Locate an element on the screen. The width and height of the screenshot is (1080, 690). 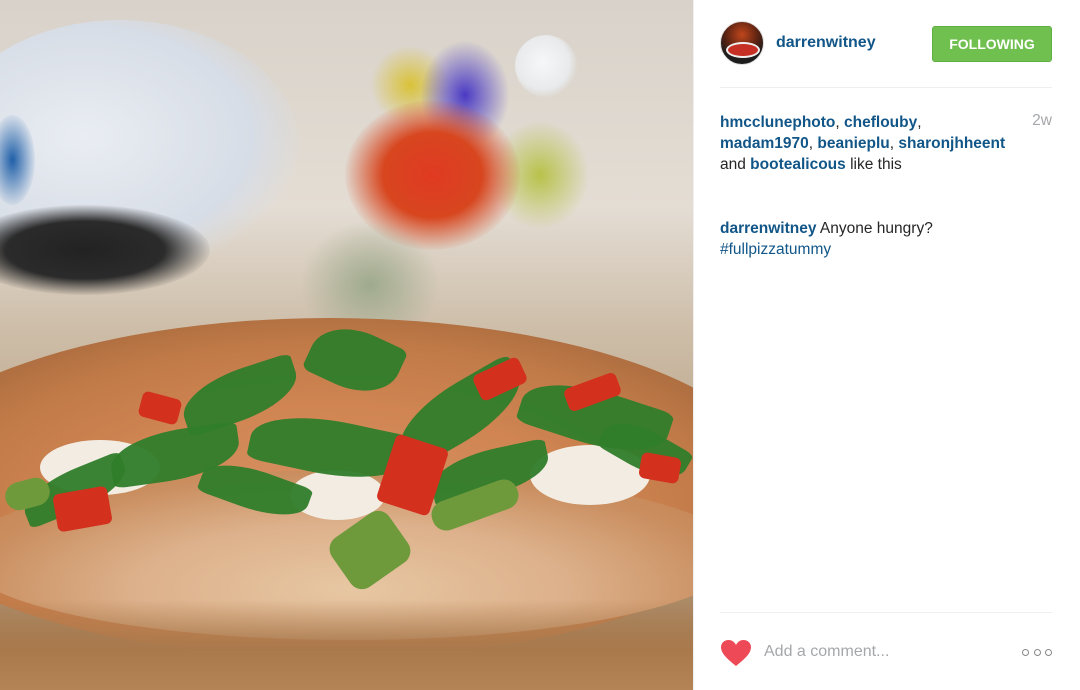
add-comment-input is located at coordinates (884, 652).